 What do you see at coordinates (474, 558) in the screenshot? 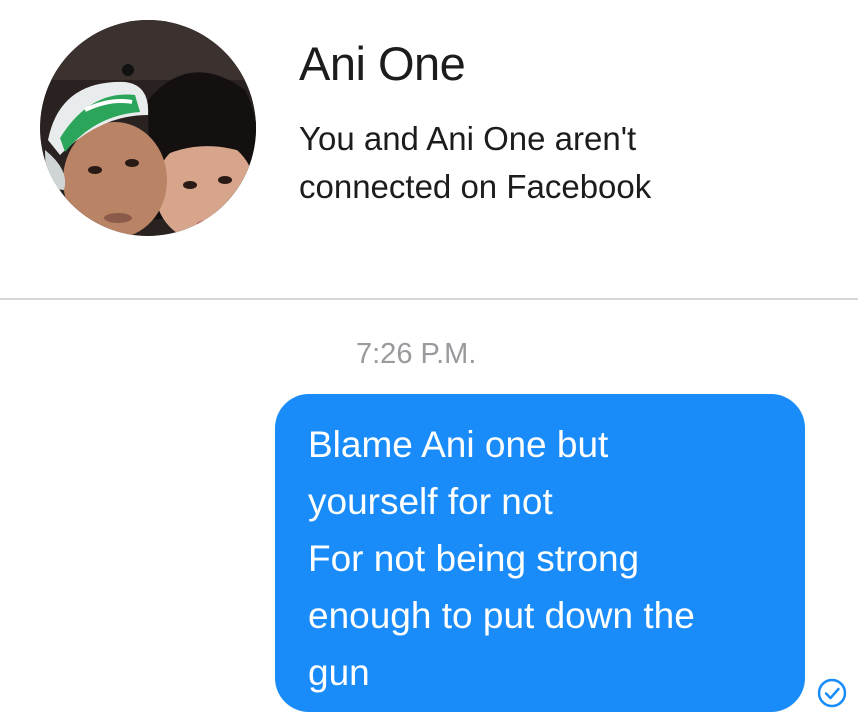
I see `message-text-line: For not being strong` at bounding box center [474, 558].